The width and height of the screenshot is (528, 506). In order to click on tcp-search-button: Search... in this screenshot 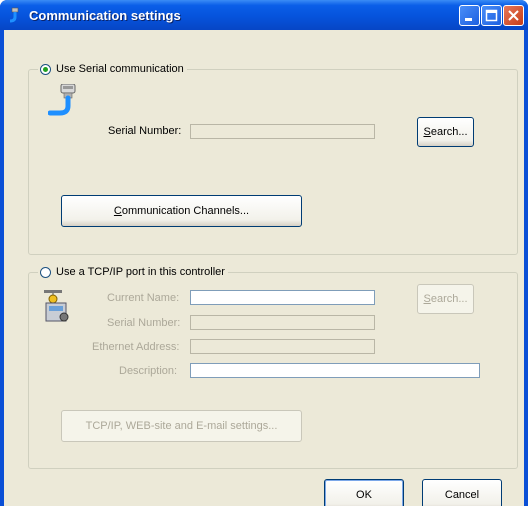, I will do `click(445, 299)`.